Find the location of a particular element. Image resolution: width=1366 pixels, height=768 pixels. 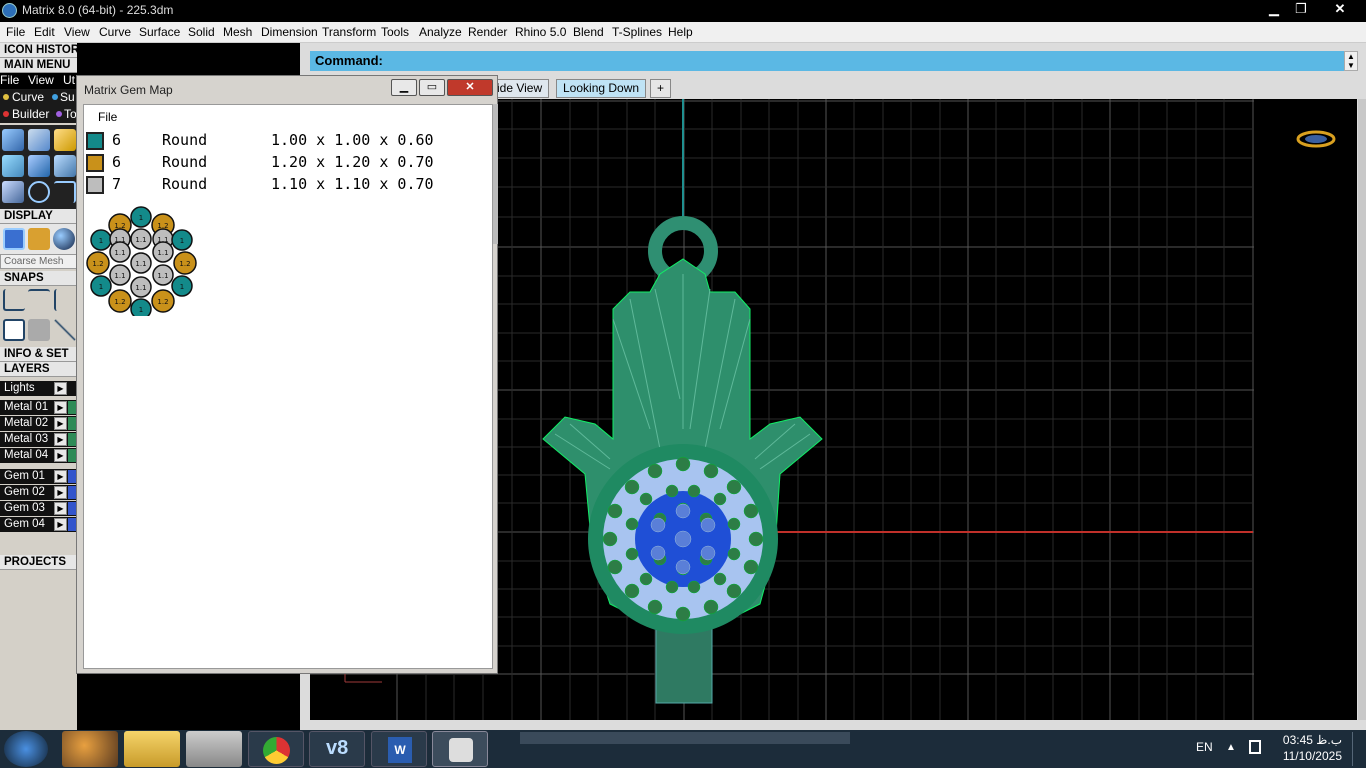

clock-date: 11/10/2025 is located at coordinates (1304, 756).